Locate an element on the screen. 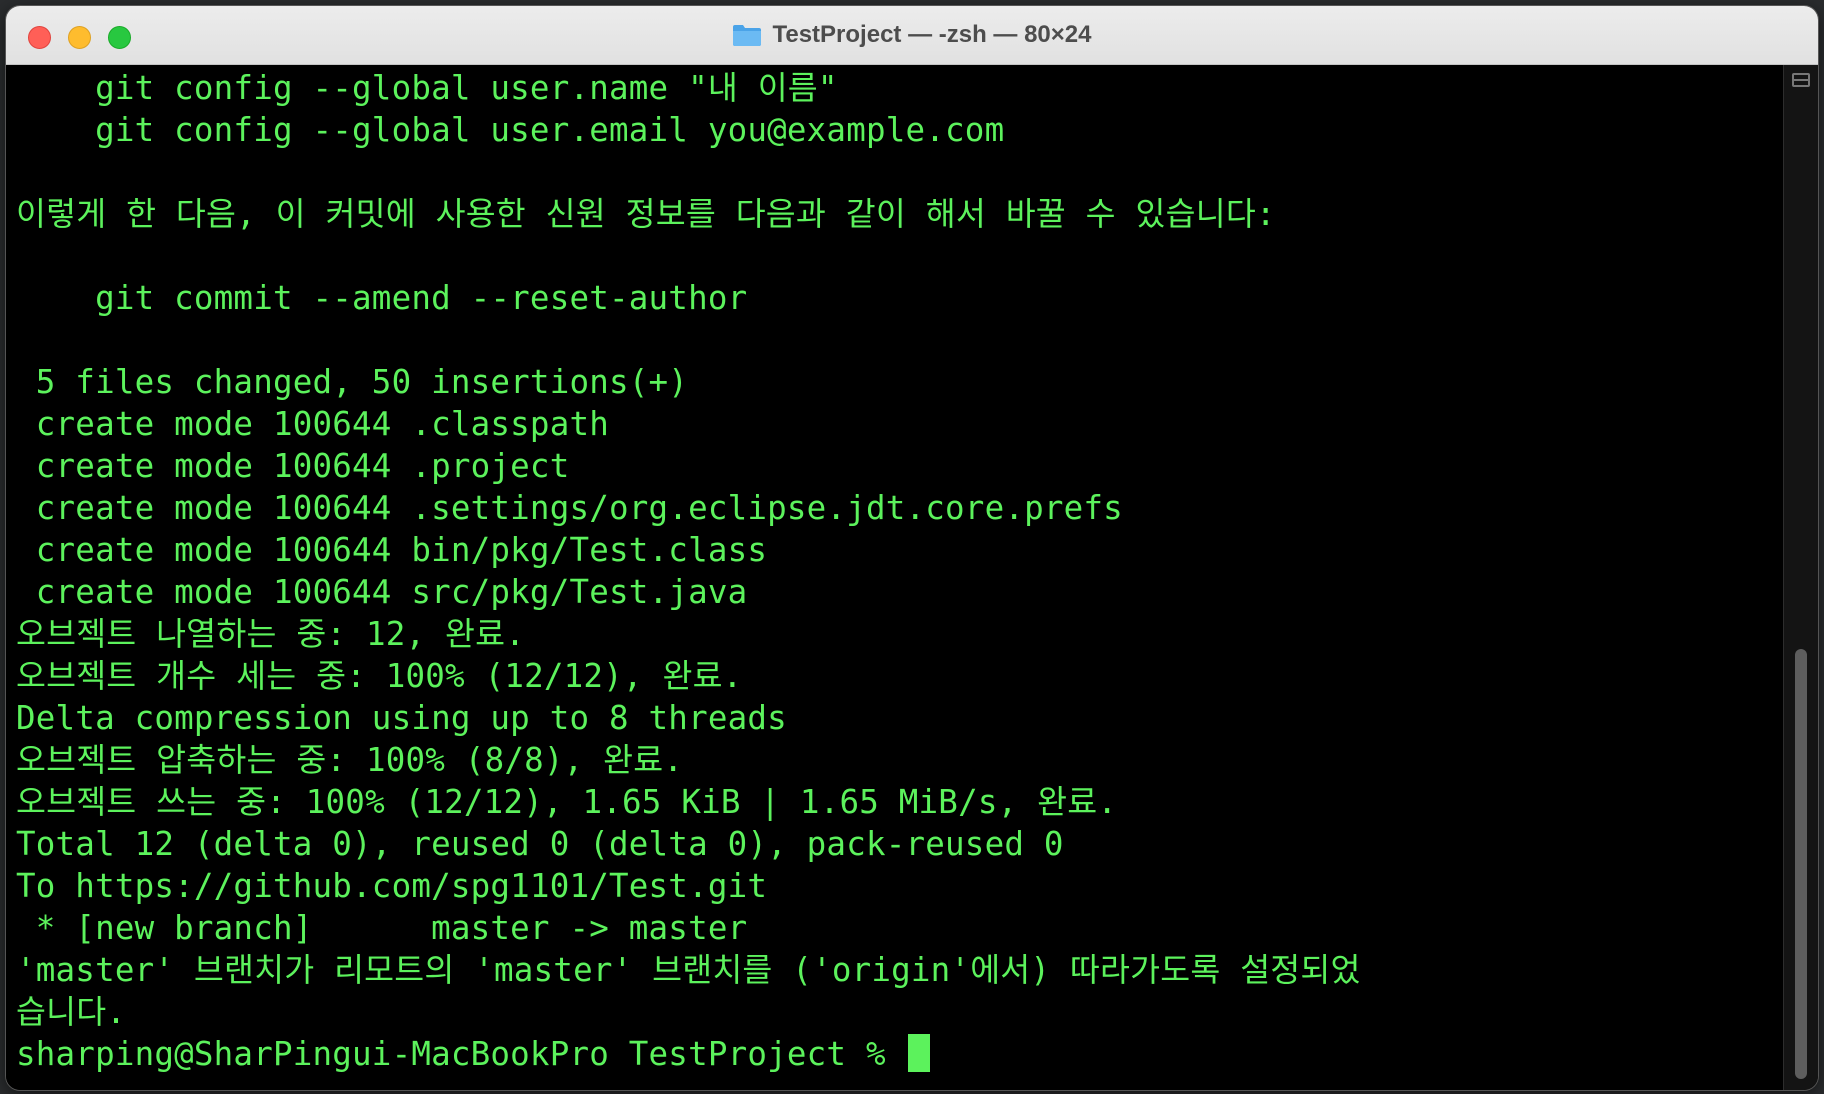 The image size is (1824, 1094). output-line: git commit --amend --reset-author is located at coordinates (382, 298).